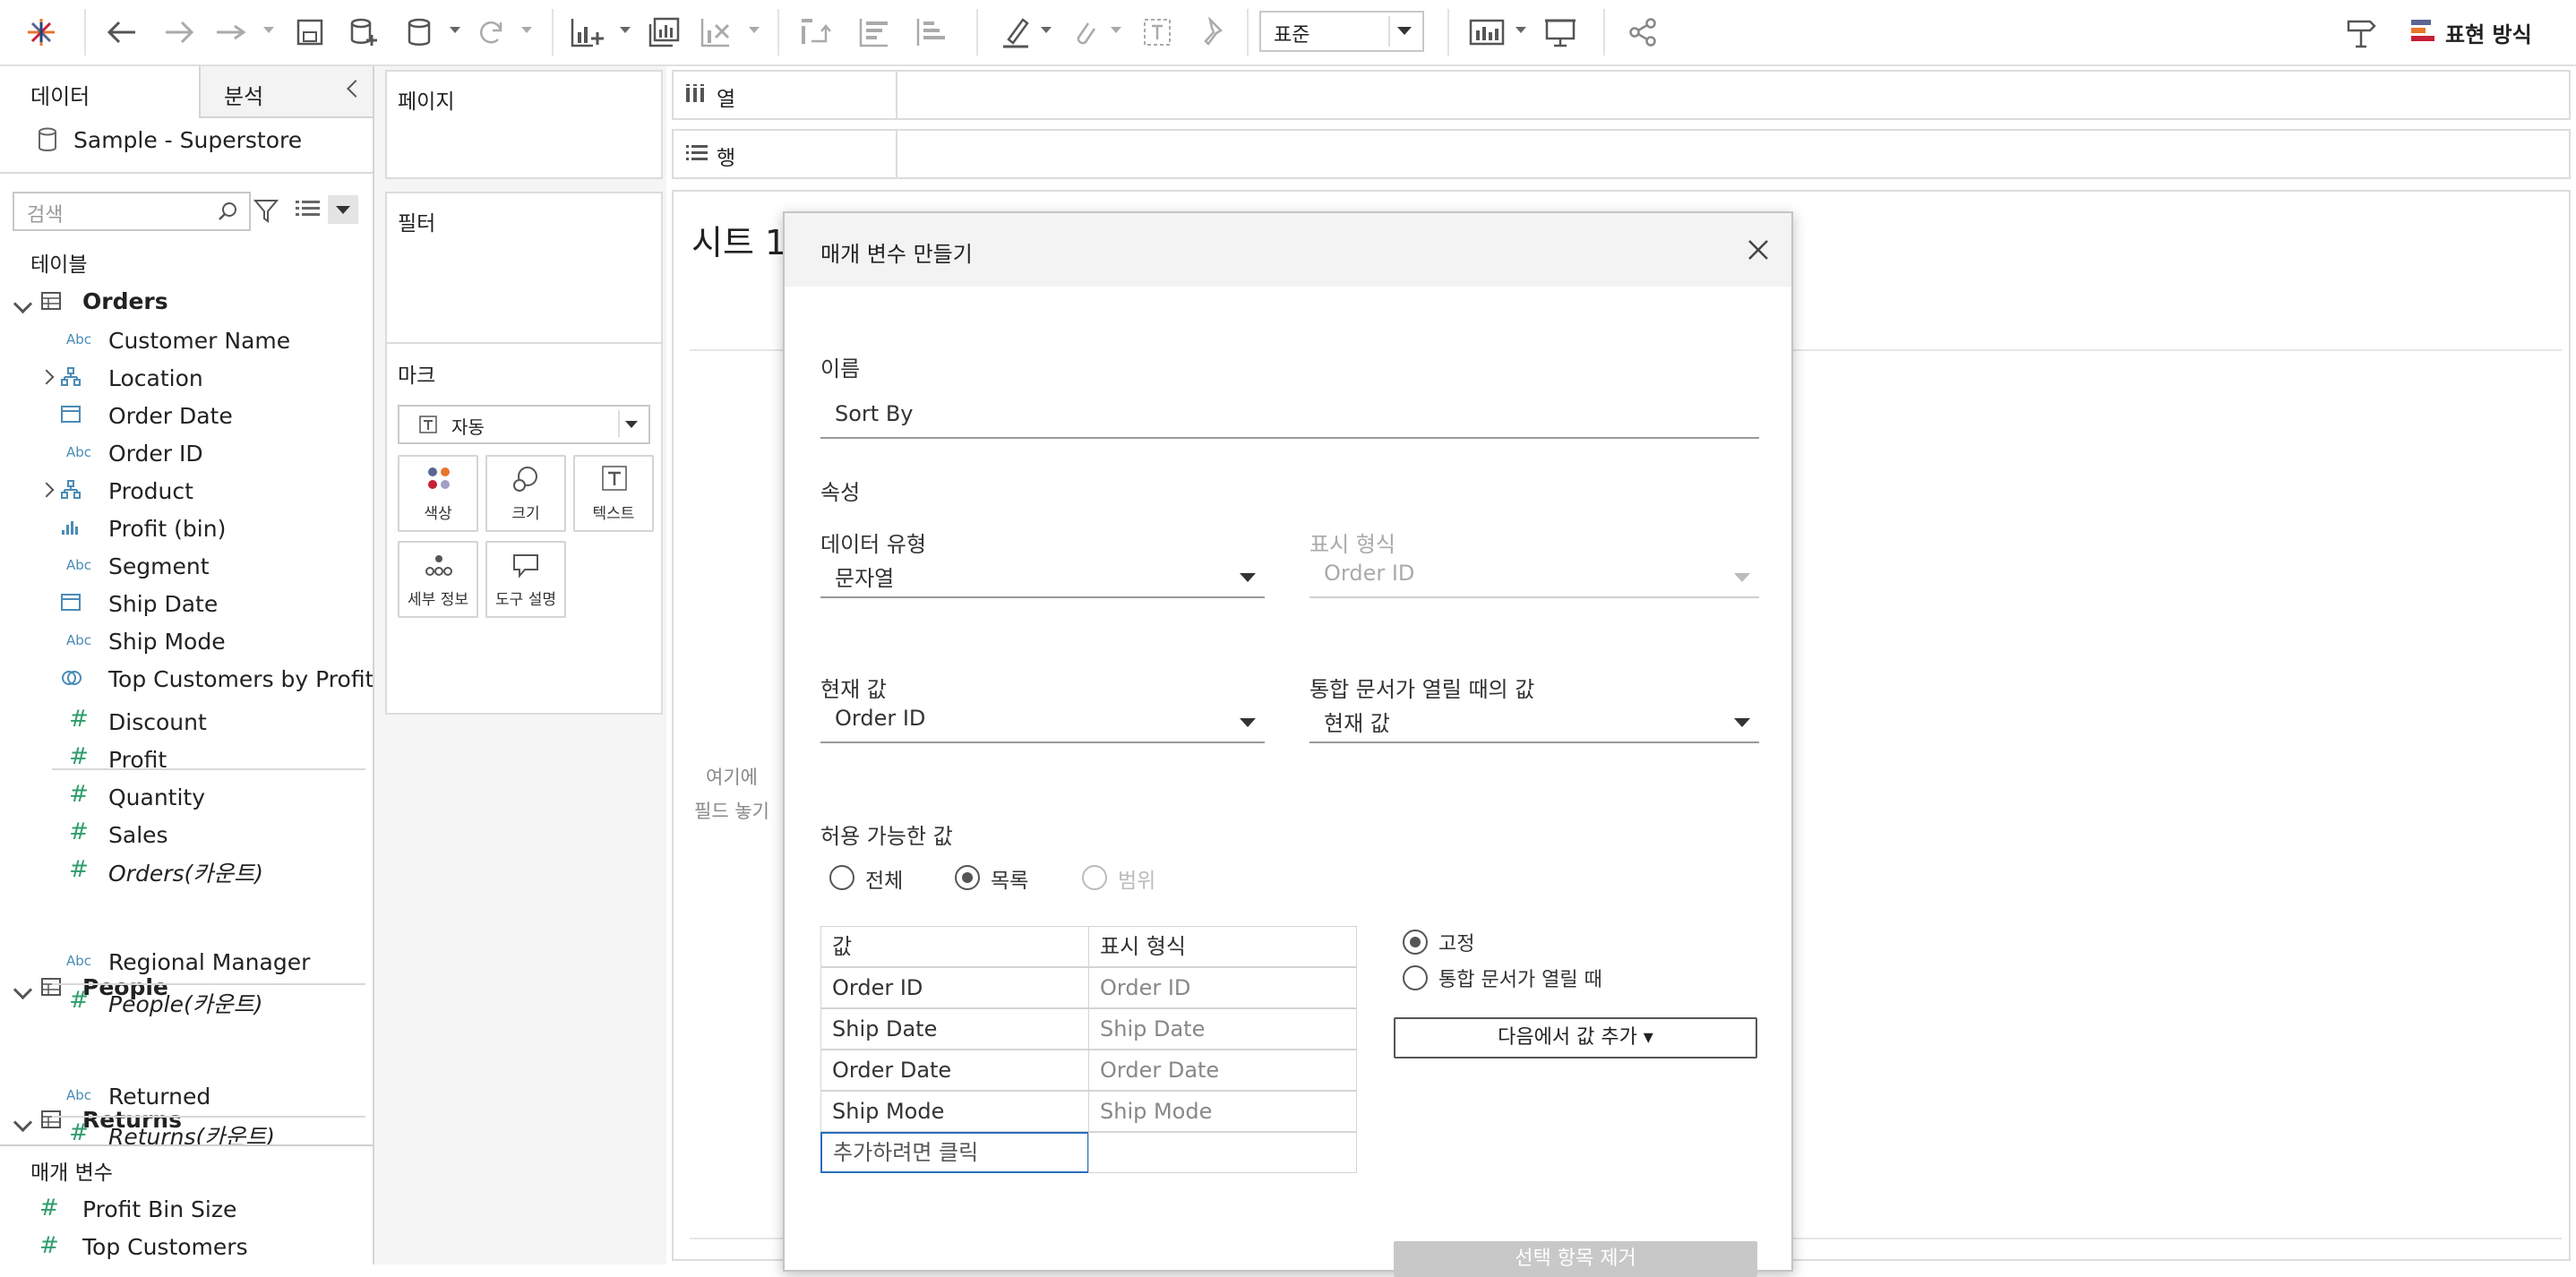 Image resolution: width=2576 pixels, height=1277 pixels. What do you see at coordinates (1046, 30) in the screenshot?
I see `highlight-dropdown-icon` at bounding box center [1046, 30].